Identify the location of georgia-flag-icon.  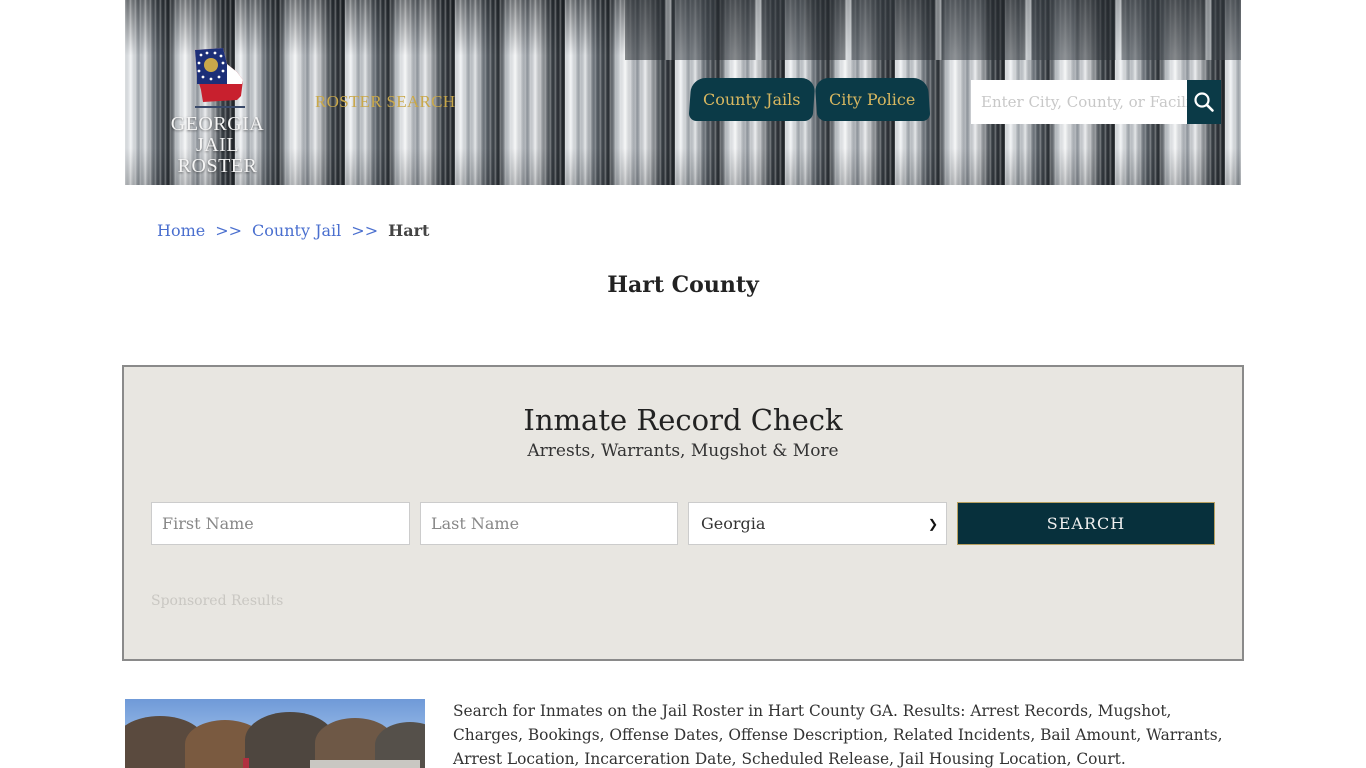
(219, 75).